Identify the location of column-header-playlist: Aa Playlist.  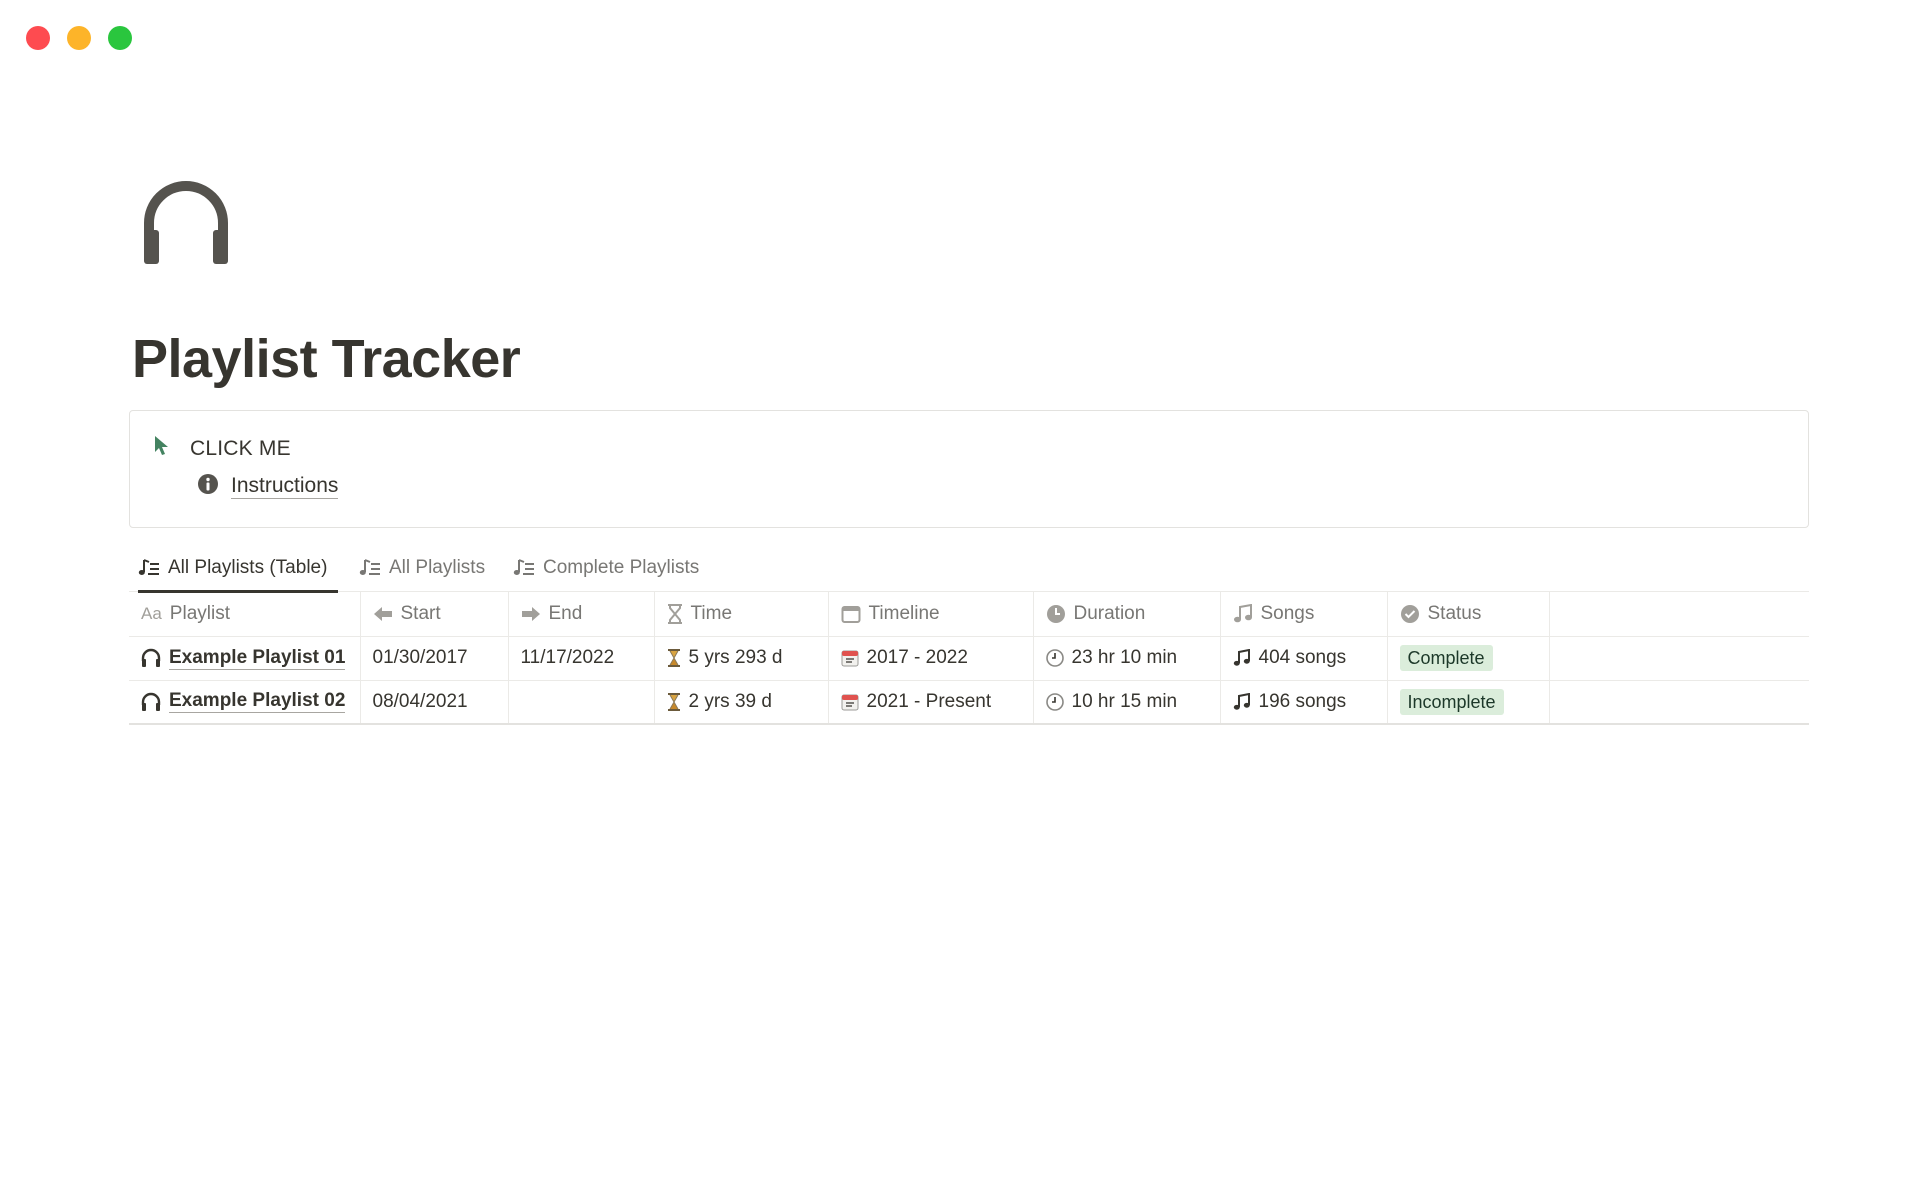
(245, 614).